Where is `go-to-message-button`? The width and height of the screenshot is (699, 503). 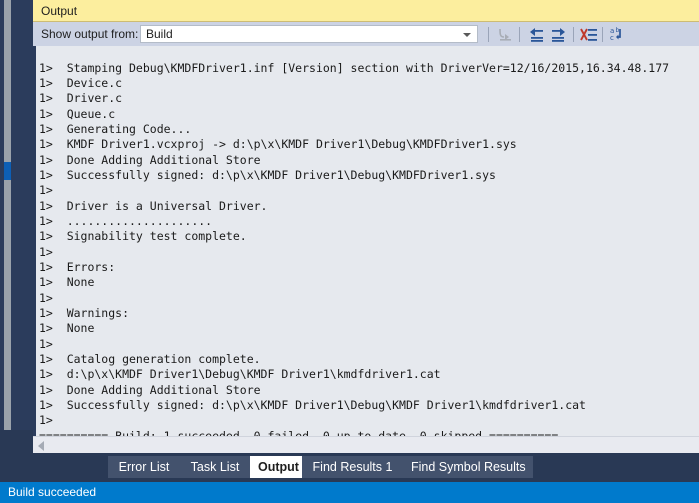
go-to-message-button is located at coordinates (505, 34).